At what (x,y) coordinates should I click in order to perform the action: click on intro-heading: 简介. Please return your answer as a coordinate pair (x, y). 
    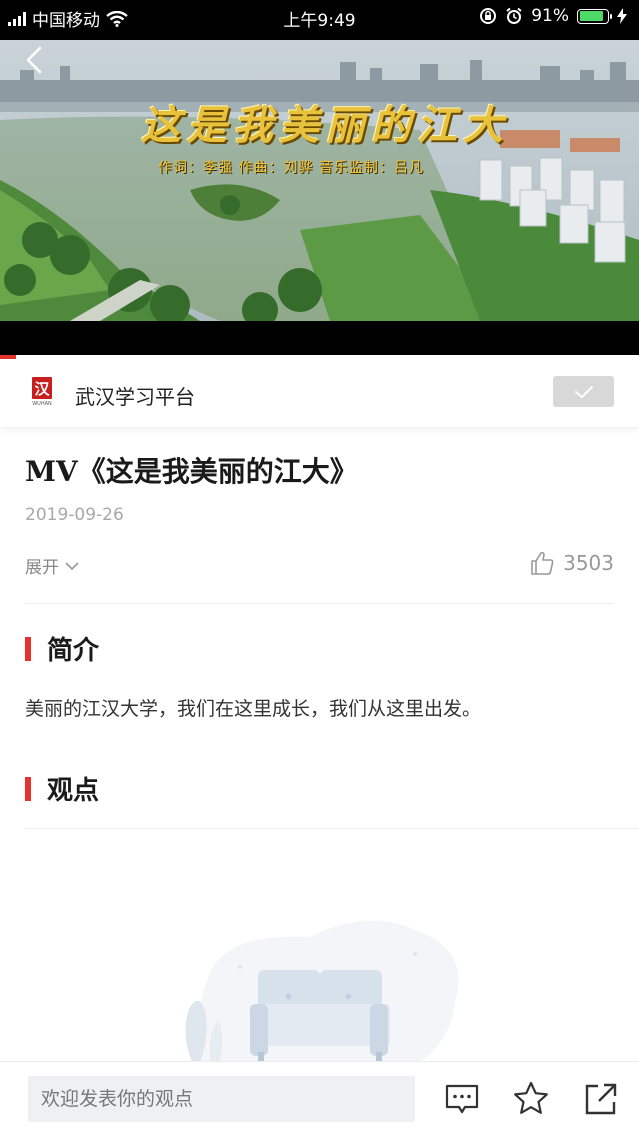
    Looking at the image, I should click on (62, 648).